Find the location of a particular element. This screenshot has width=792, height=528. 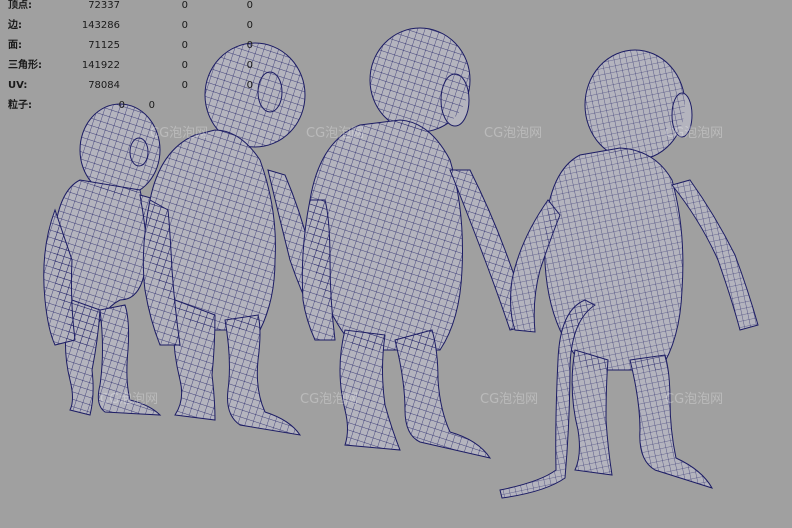

hud-value-vertices-selected: 0 is located at coordinates (184, 5).